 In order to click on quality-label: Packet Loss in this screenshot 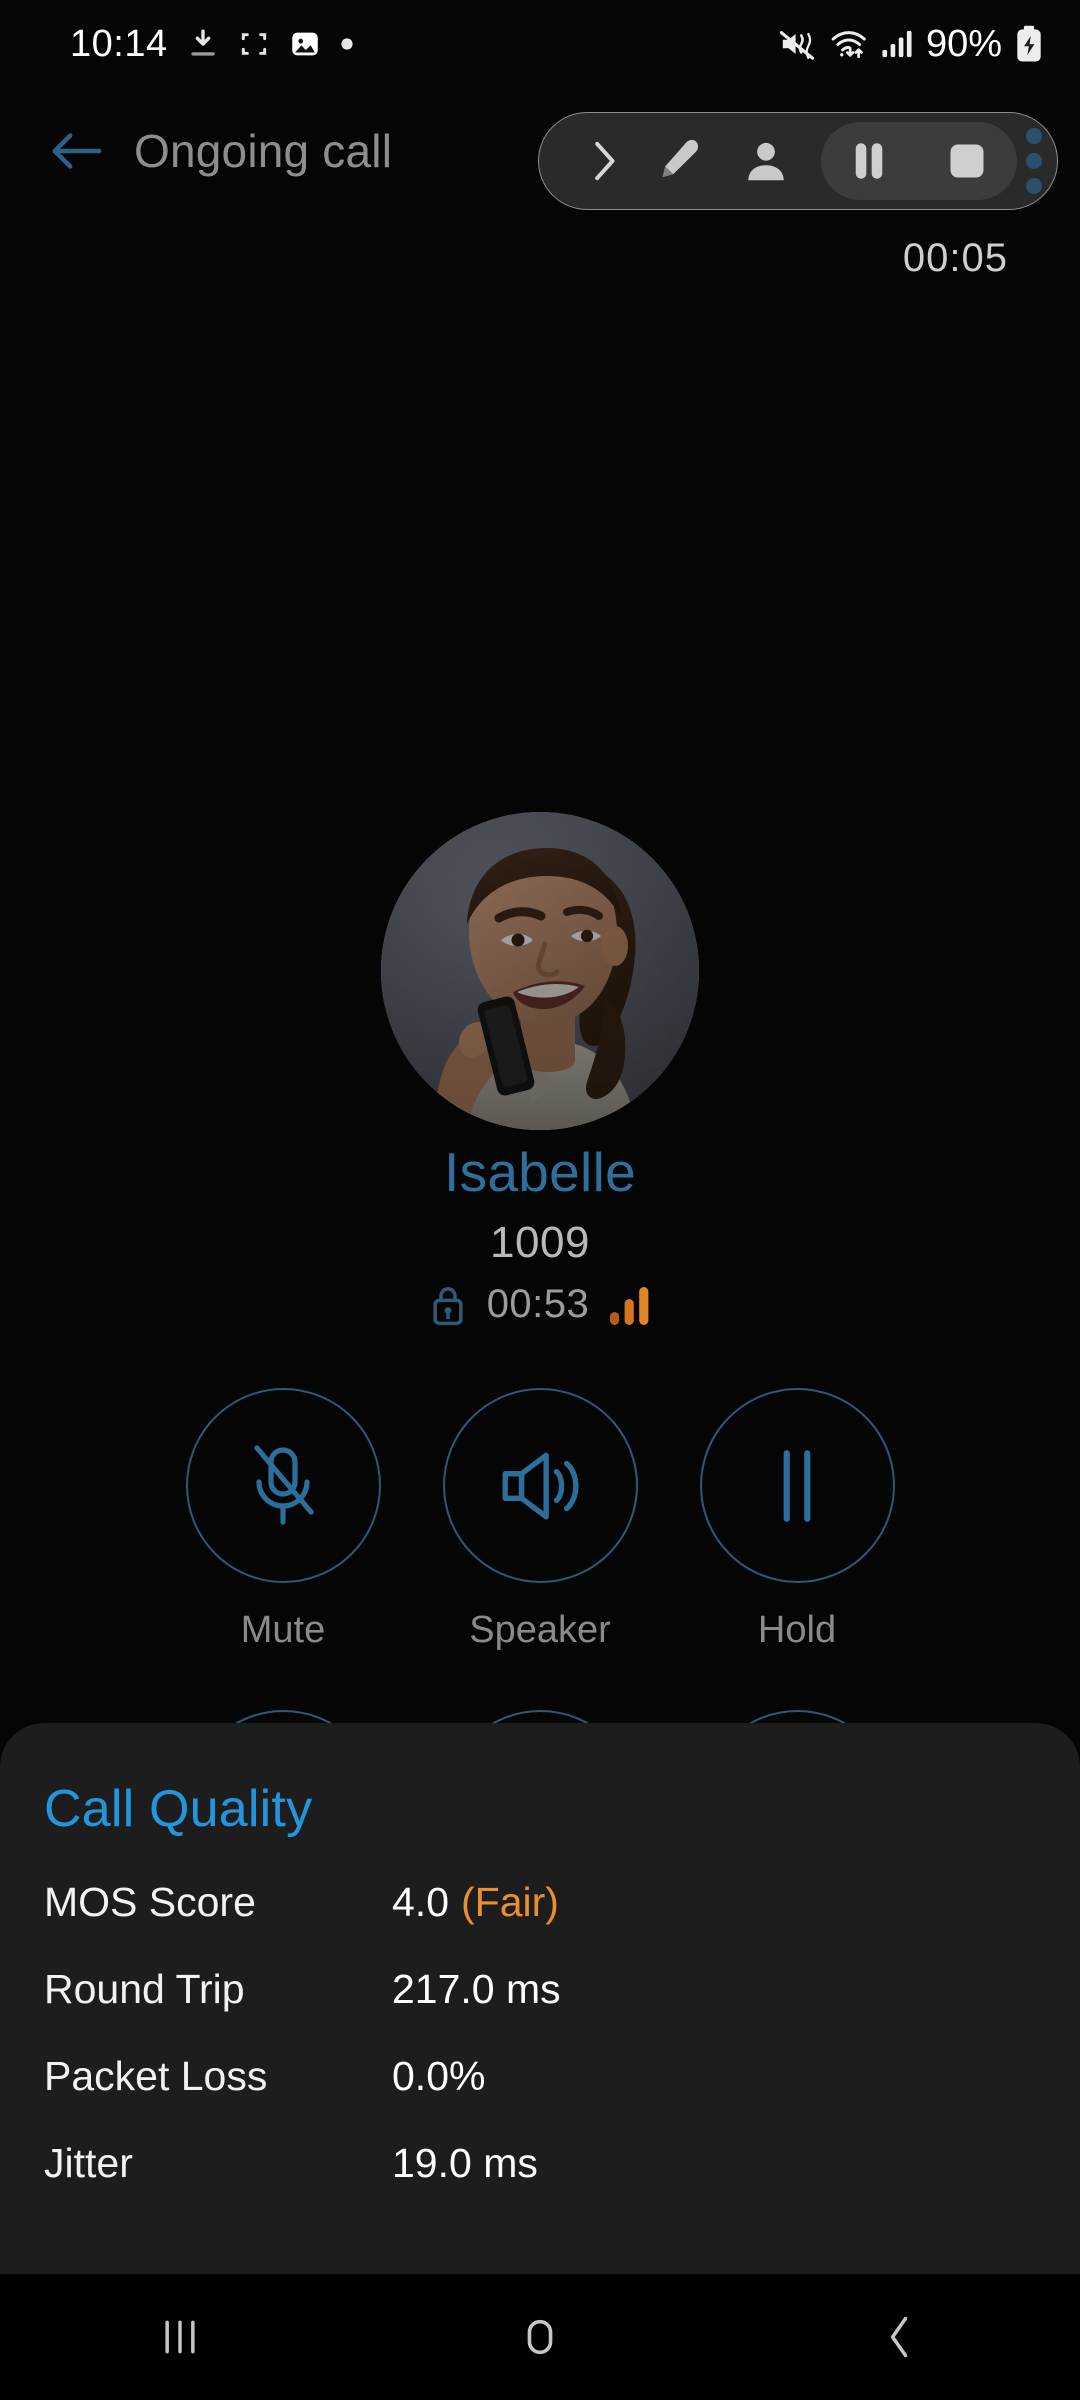, I will do `click(156, 2076)`.